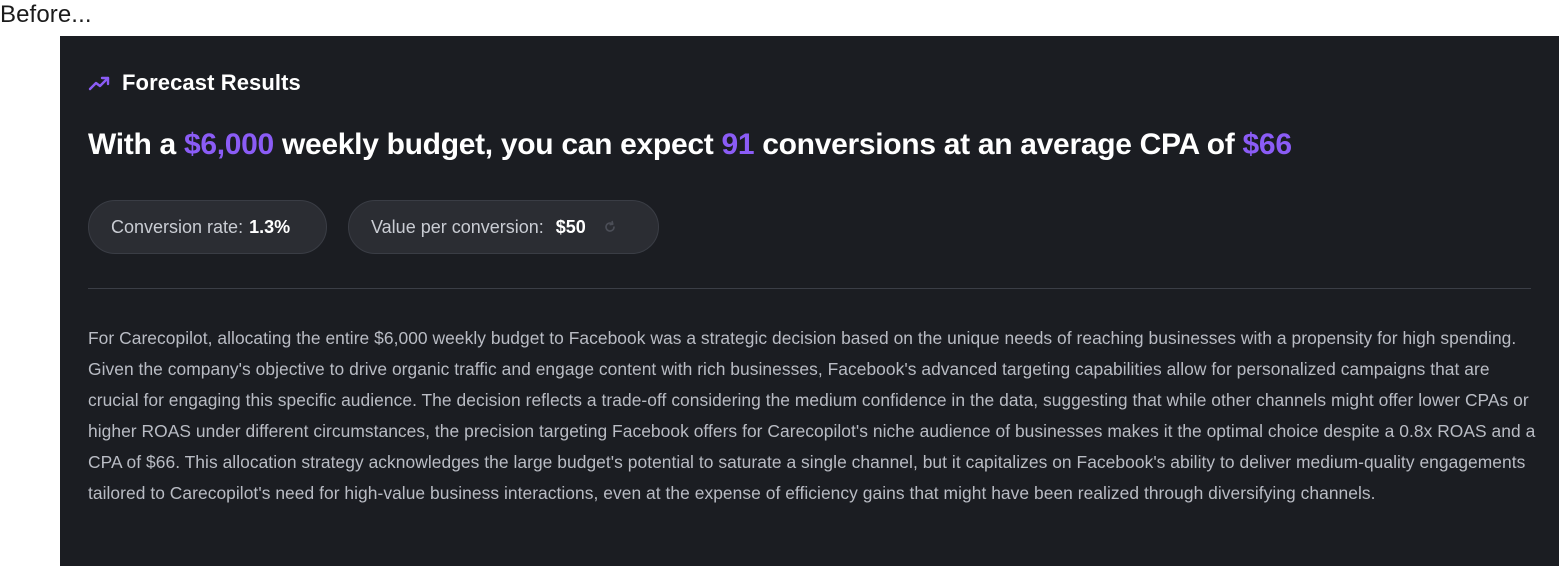  I want to click on forecast-title: Forecast Results, so click(211, 82).